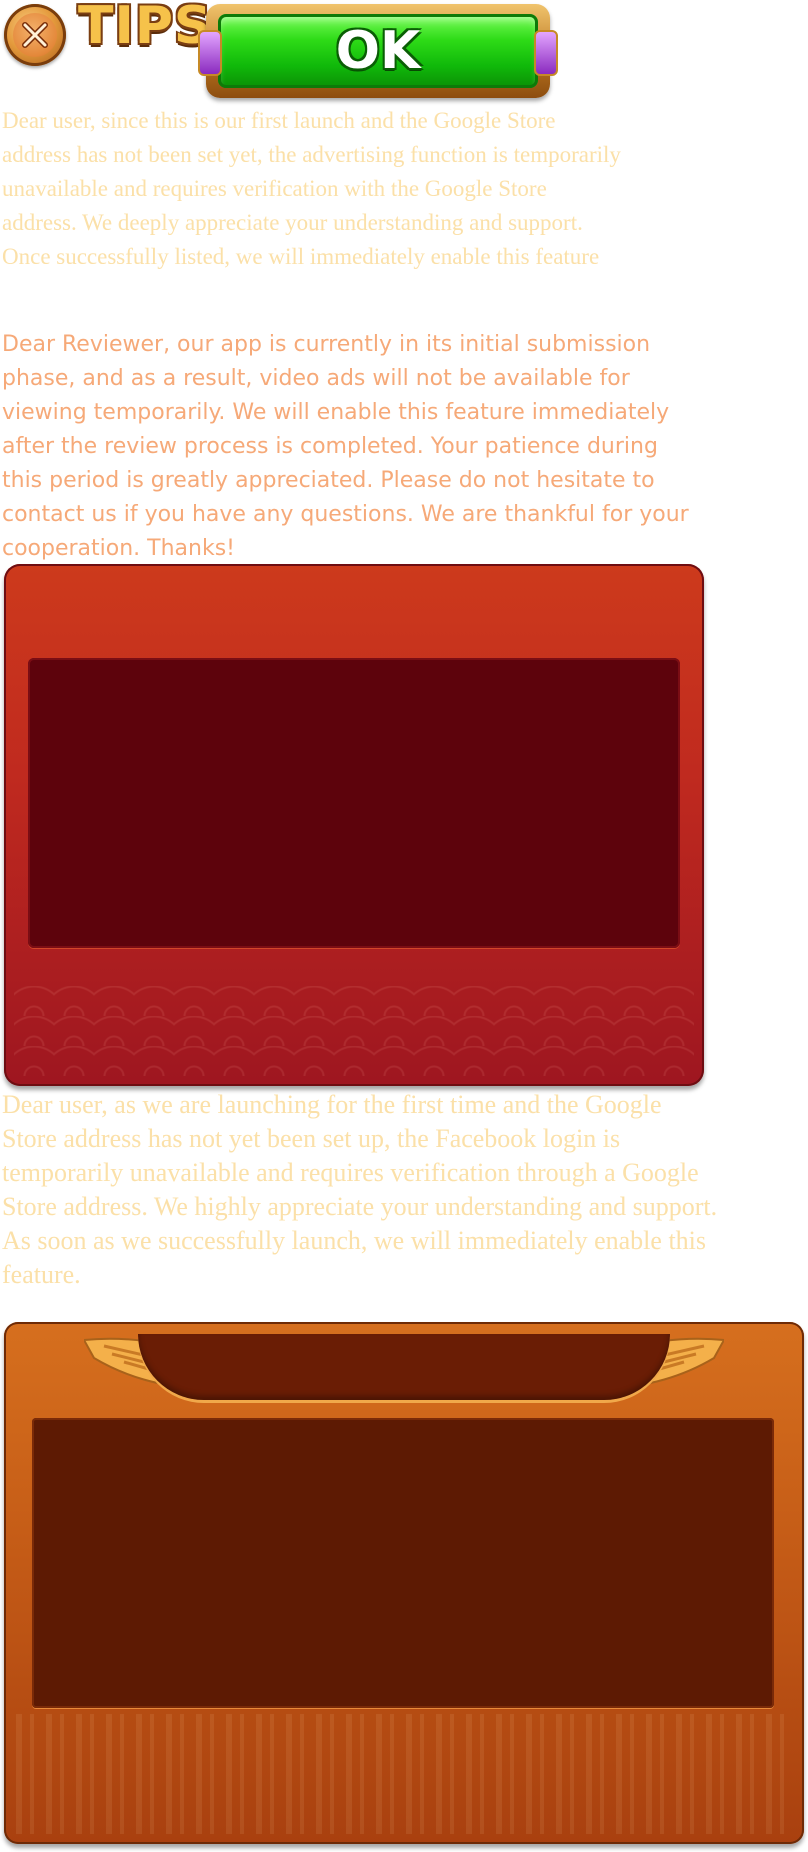  I want to click on hieroglyph-pattern-decoration, so click(404, 1774).